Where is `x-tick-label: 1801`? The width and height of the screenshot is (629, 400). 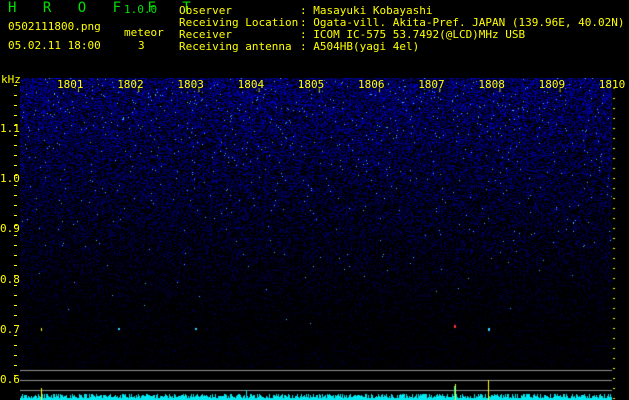
x-tick-label: 1801 is located at coordinates (70, 84).